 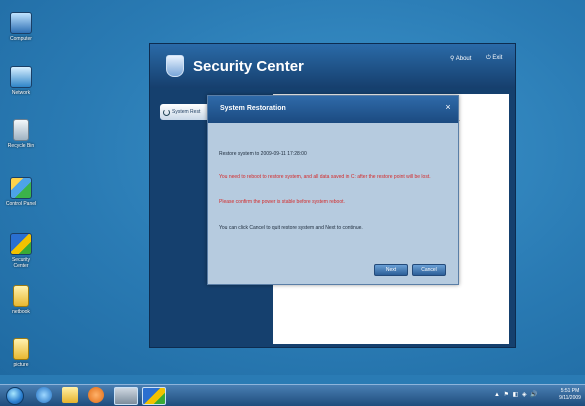 What do you see at coordinates (253, 108) in the screenshot?
I see `dialog-title: System Restoration` at bounding box center [253, 108].